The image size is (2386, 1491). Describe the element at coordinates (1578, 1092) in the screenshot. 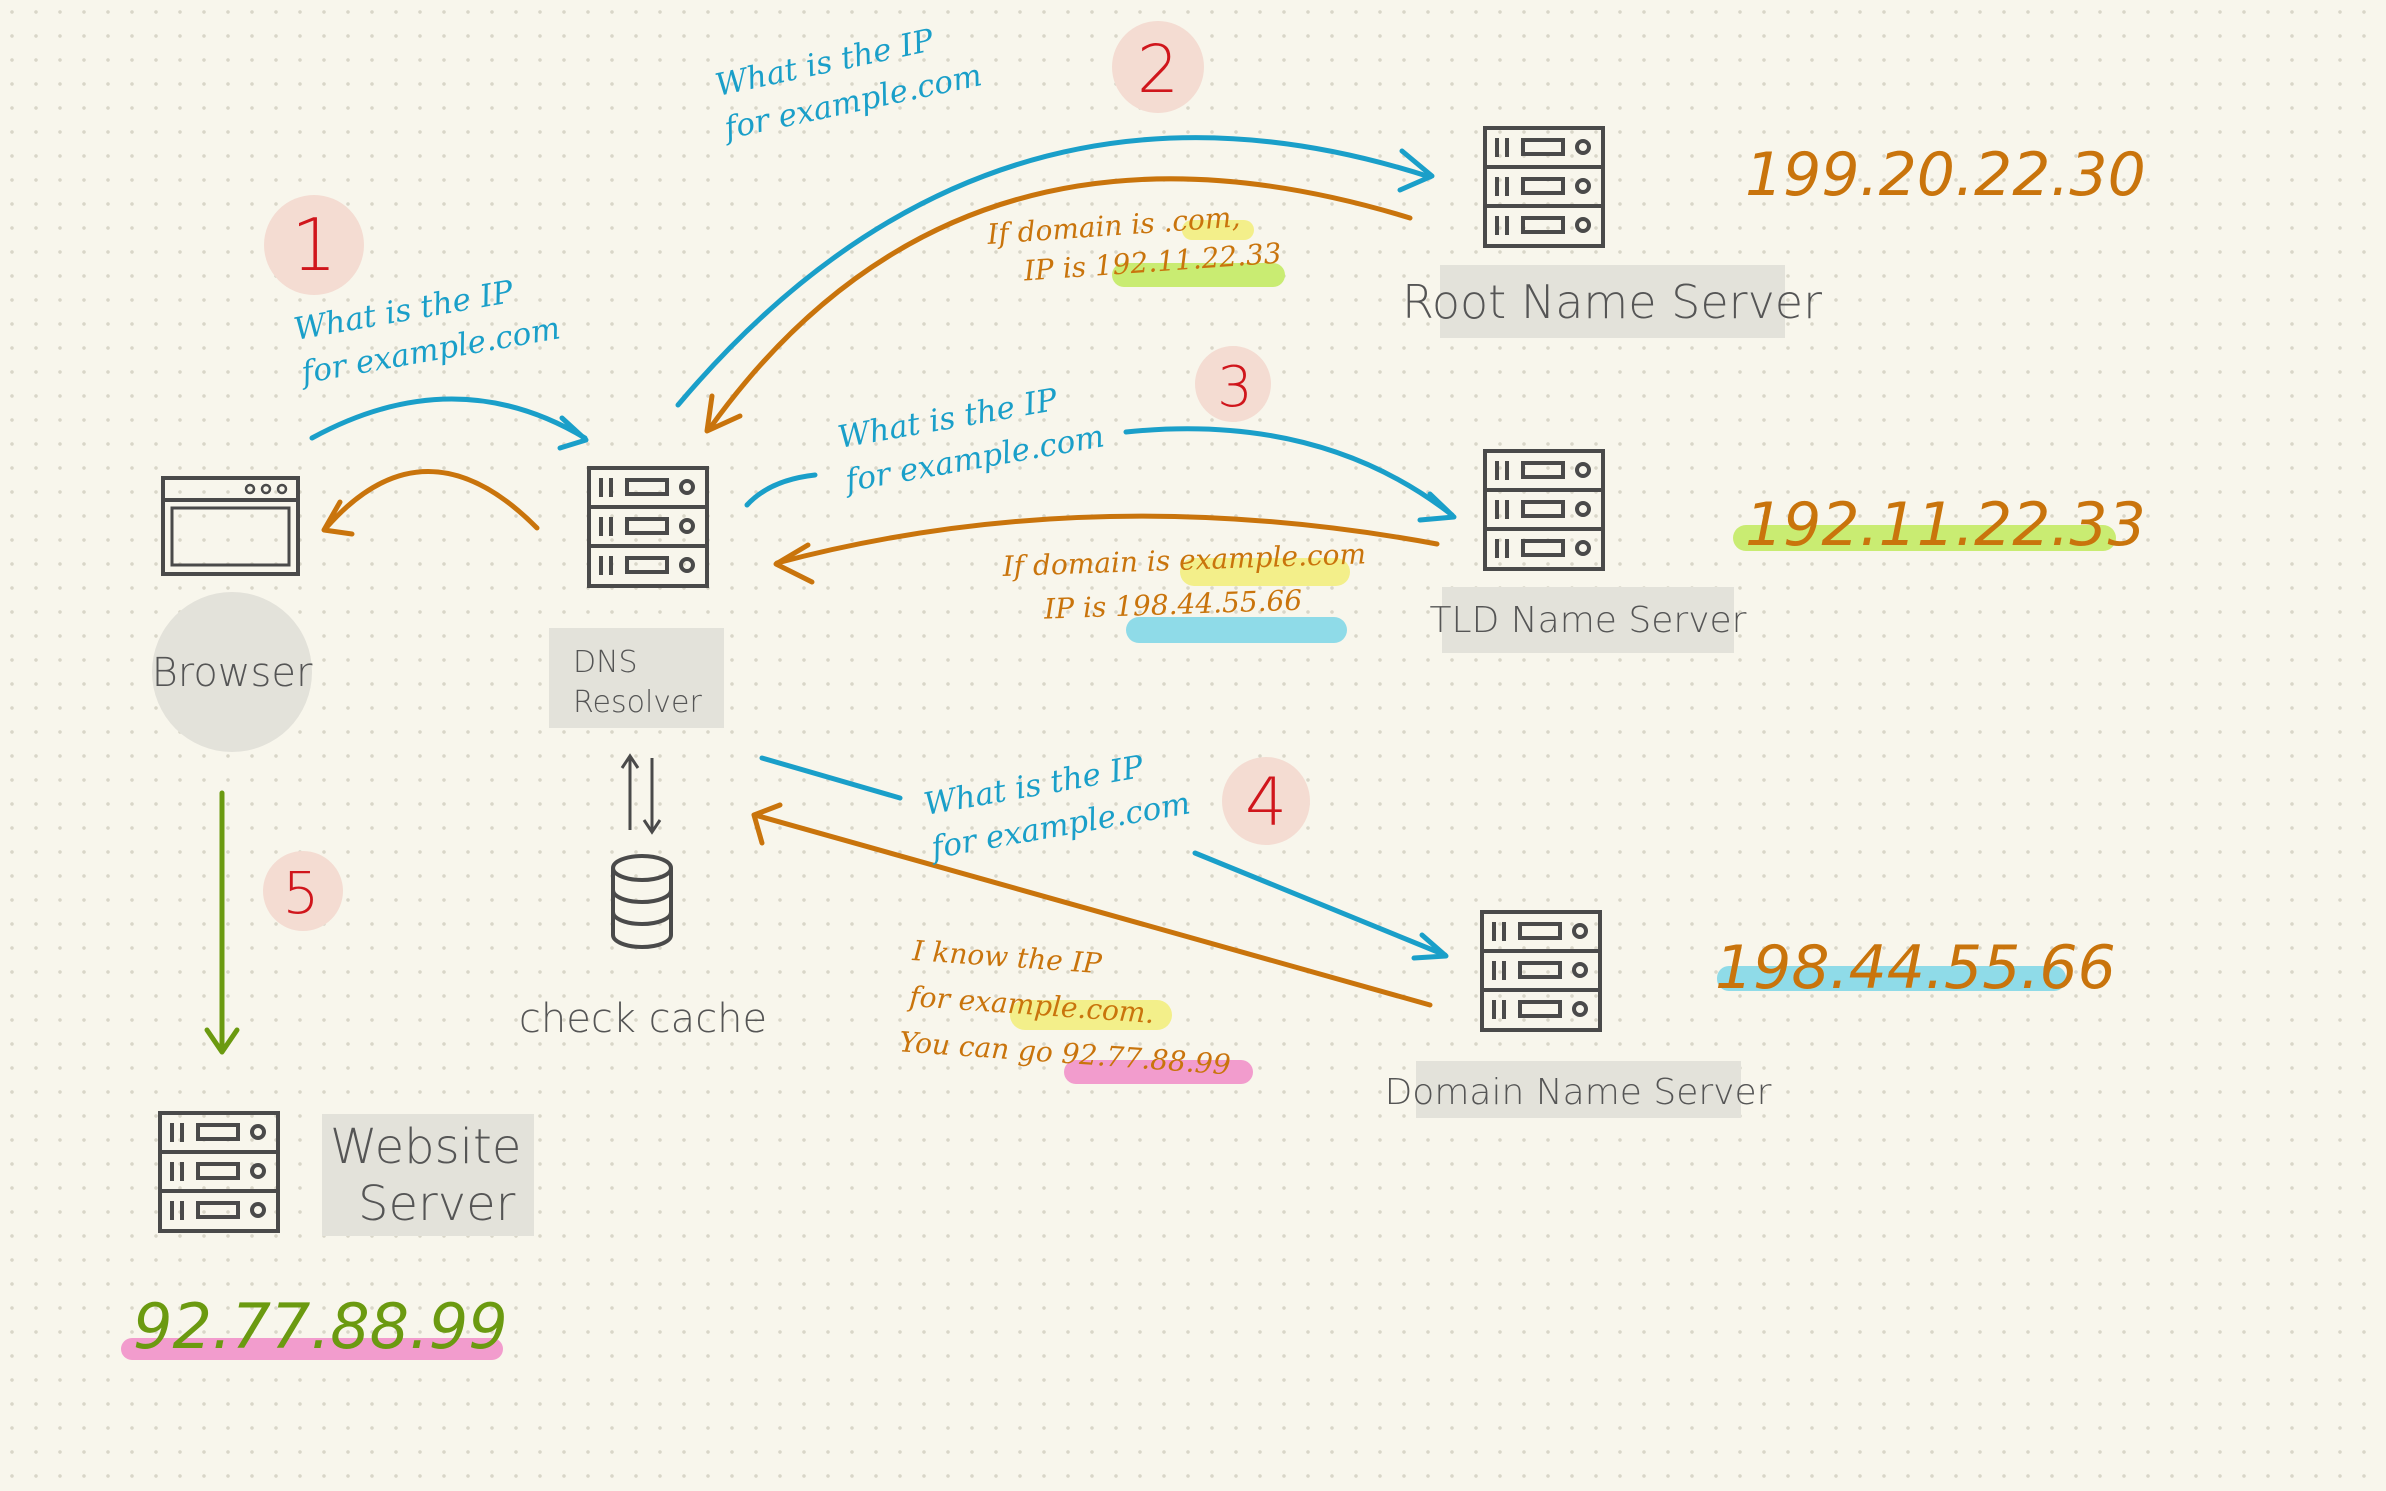

I see `domain-server-label: Domain Name Server` at that location.